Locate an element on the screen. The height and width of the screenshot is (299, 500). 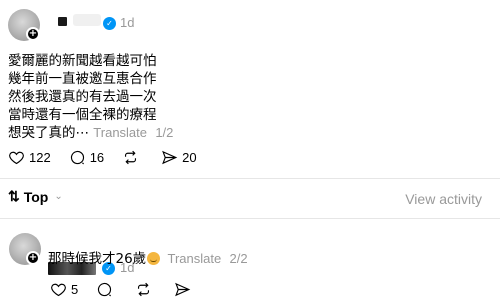
sort-dropdown: ⇅ Top ⌄ is located at coordinates (35, 196).